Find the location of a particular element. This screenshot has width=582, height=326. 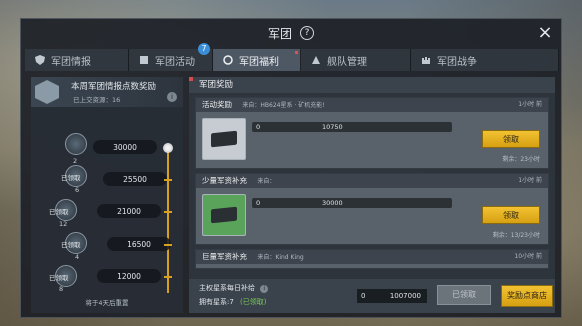

reward-name: 巨量军资补充 is located at coordinates (224, 256).